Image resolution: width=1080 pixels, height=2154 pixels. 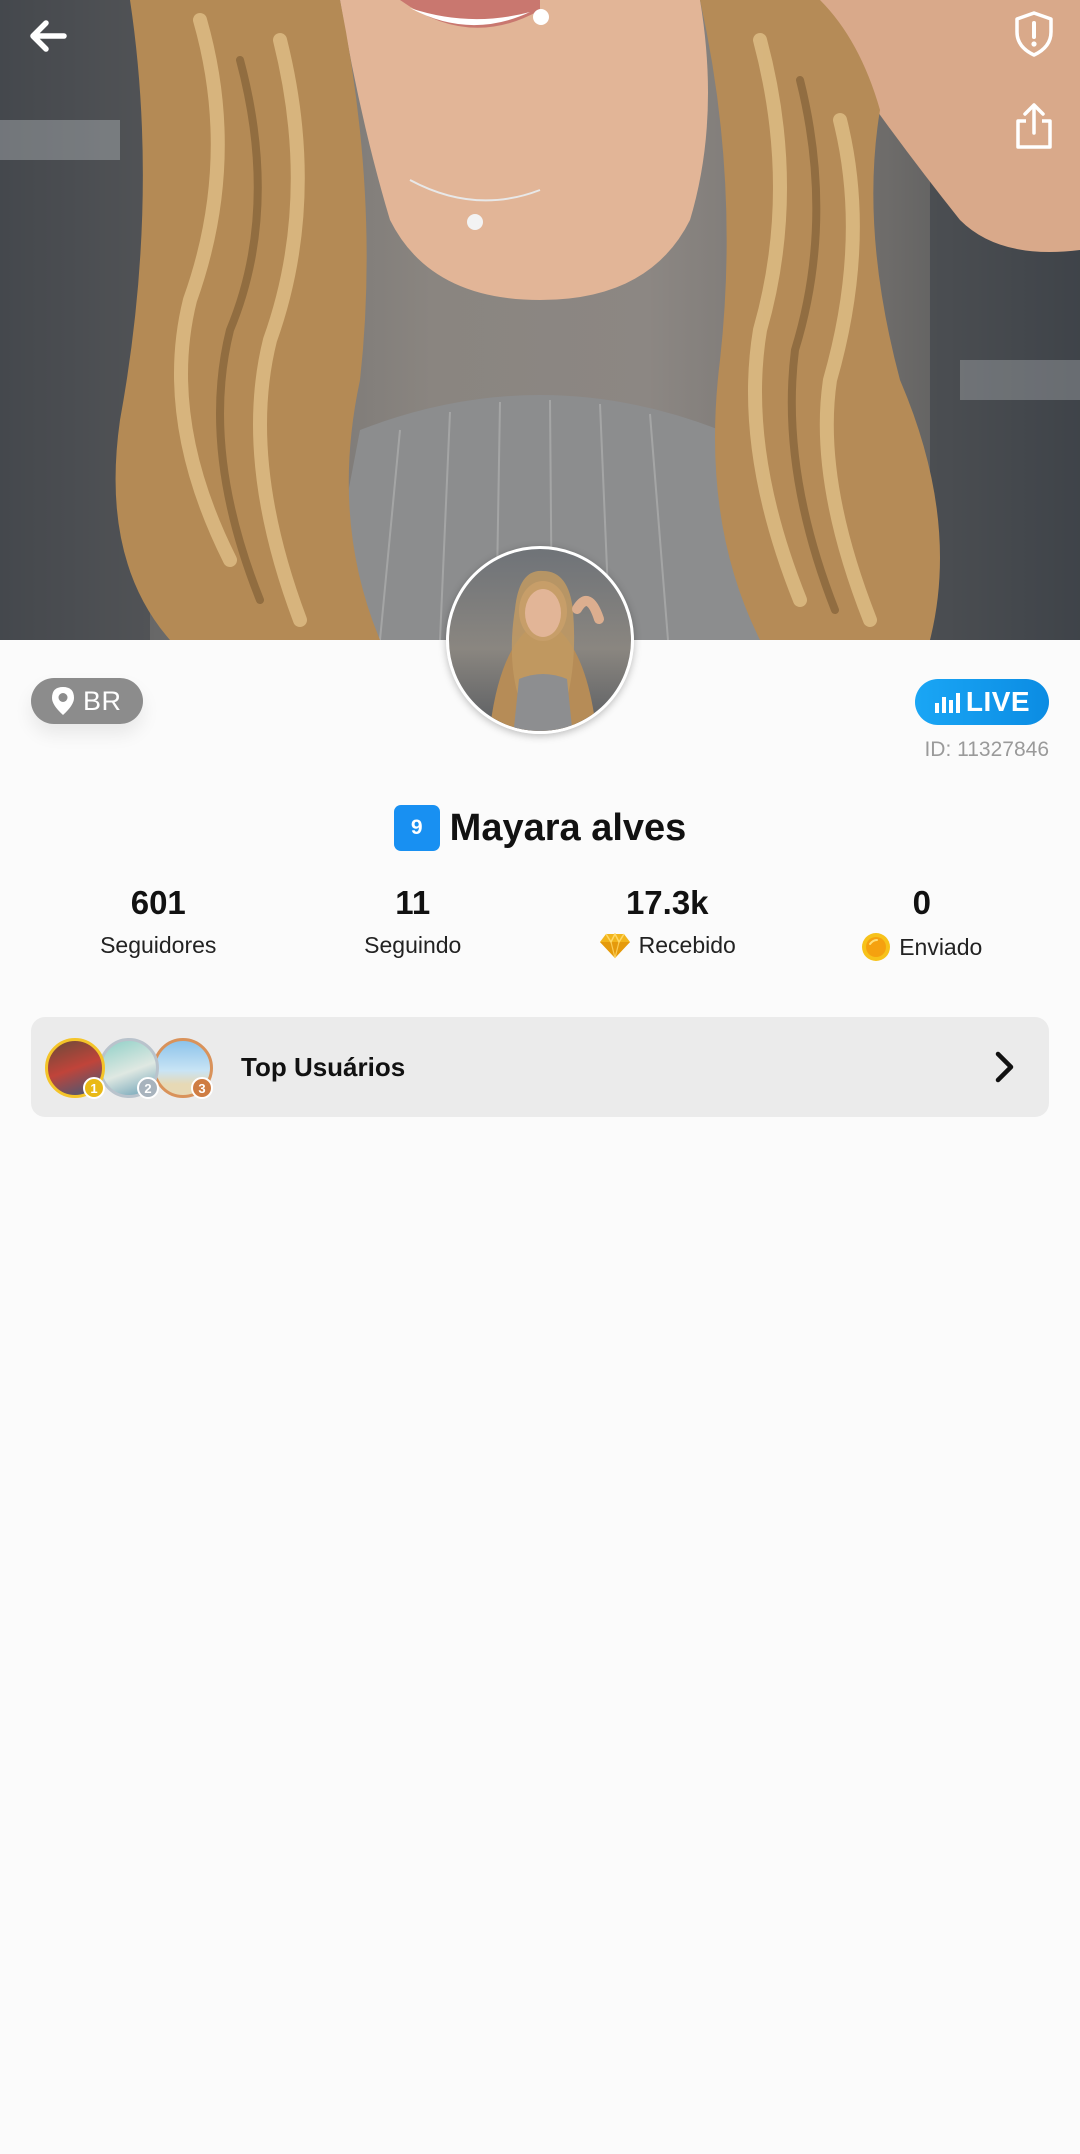 What do you see at coordinates (998, 701) in the screenshot?
I see `live-label: LIVE` at bounding box center [998, 701].